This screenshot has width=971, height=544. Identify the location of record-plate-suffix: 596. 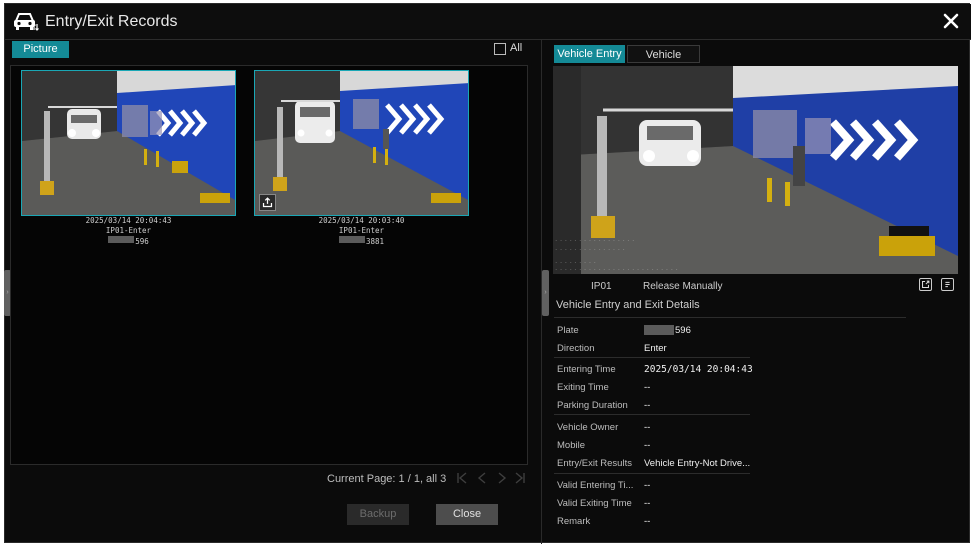
(142, 241).